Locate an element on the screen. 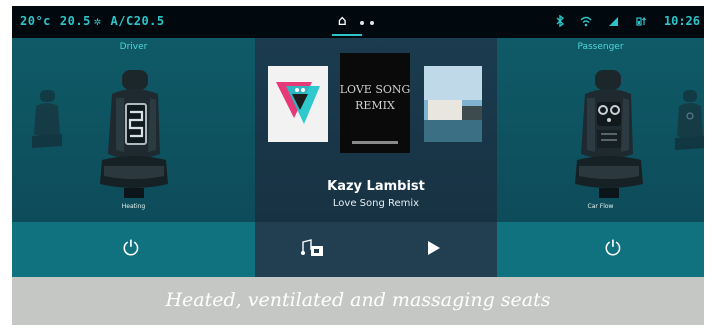 The width and height of the screenshot is (716, 330). svg-text: REMIX is located at coordinates (375, 105).